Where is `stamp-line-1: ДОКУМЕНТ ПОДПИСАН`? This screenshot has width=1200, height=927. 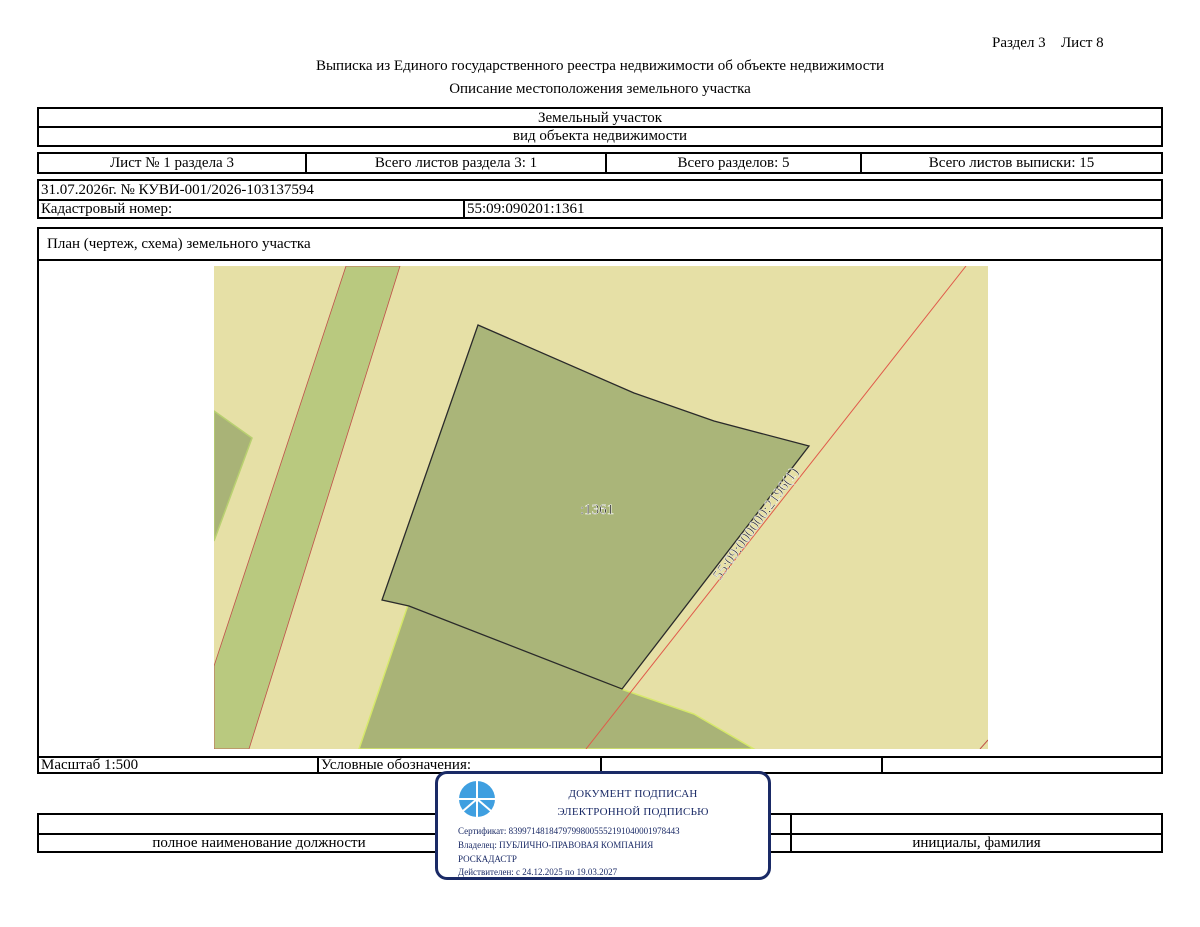 stamp-line-1: ДОКУМЕНТ ПОДПИСАН is located at coordinates (633, 794).